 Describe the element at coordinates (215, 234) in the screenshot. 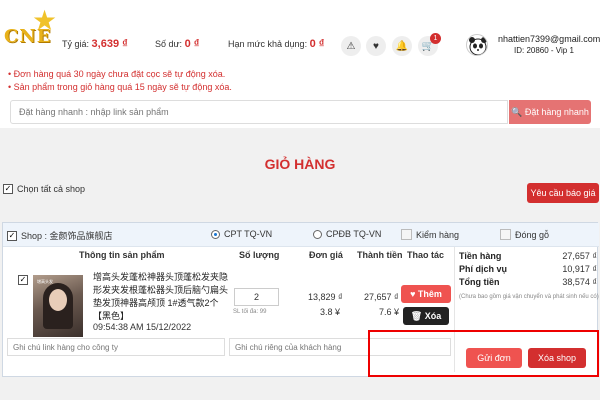

I see `radio-cpt` at that location.